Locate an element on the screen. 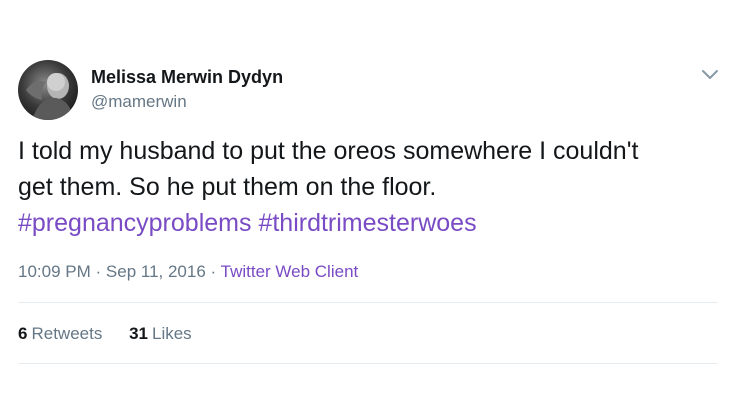 The width and height of the screenshot is (737, 415). likes-stat: 31 Likes is located at coordinates (160, 333).